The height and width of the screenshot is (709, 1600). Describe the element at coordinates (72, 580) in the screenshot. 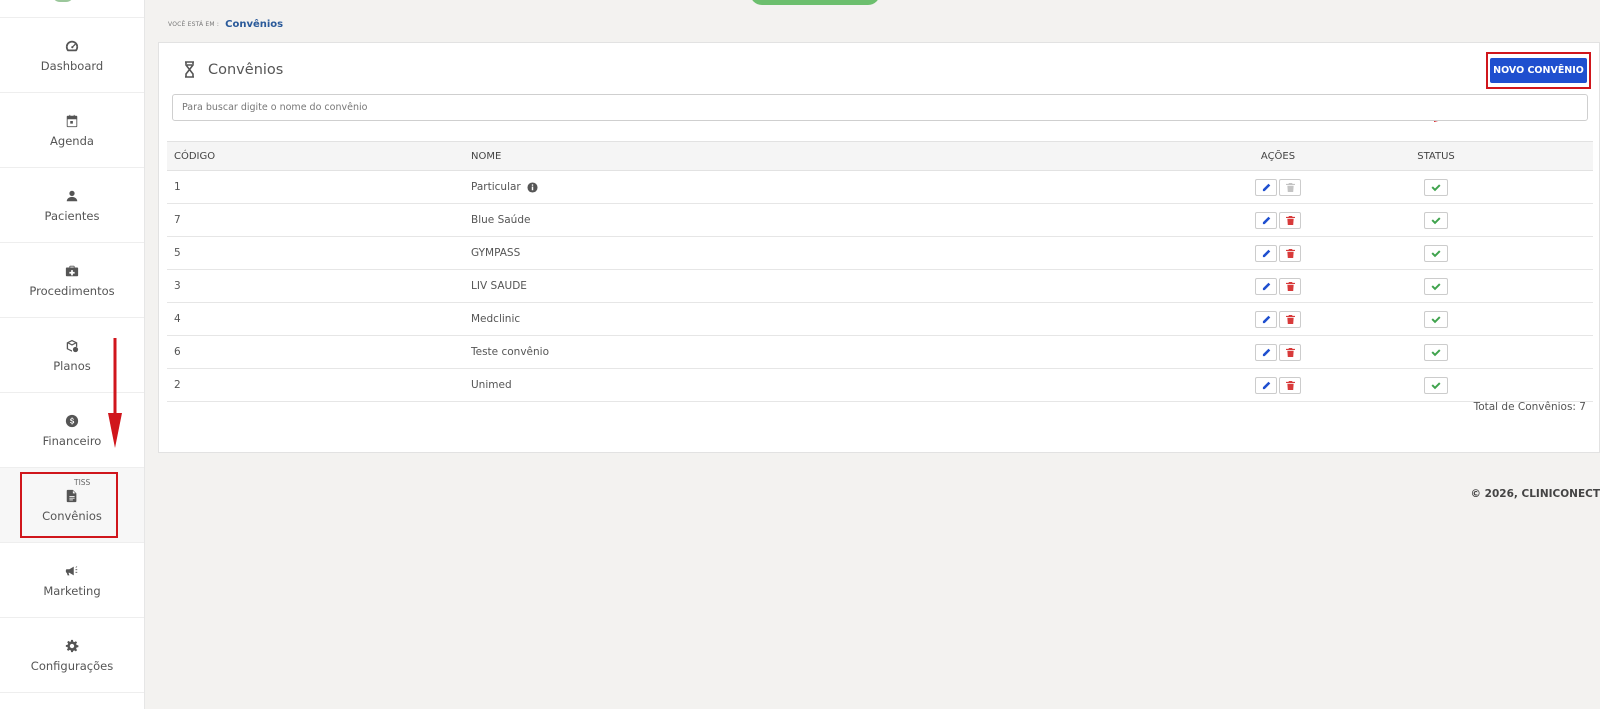

I see `sidebar-item-marketing: Marketing` at that location.